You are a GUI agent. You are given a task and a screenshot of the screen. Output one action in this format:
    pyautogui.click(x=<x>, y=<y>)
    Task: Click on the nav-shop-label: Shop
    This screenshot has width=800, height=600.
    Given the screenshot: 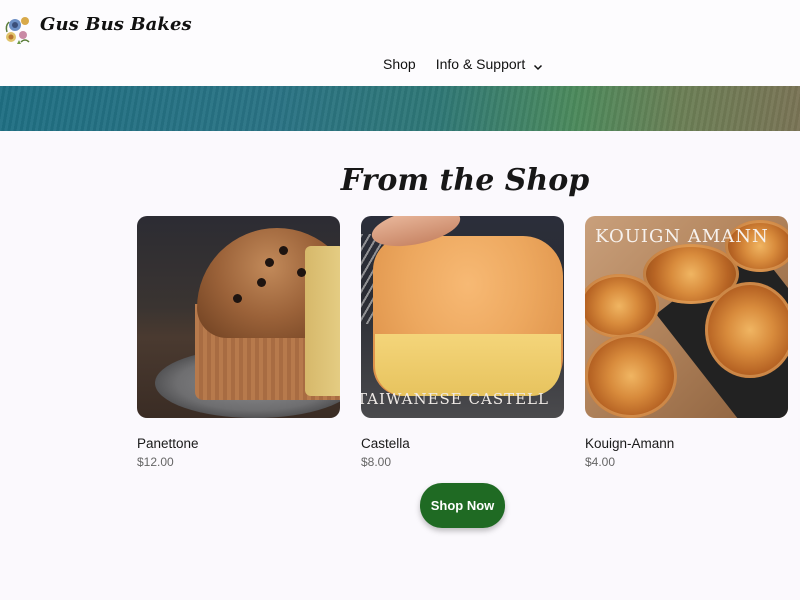 What is the action you would take?
    pyautogui.click(x=399, y=64)
    